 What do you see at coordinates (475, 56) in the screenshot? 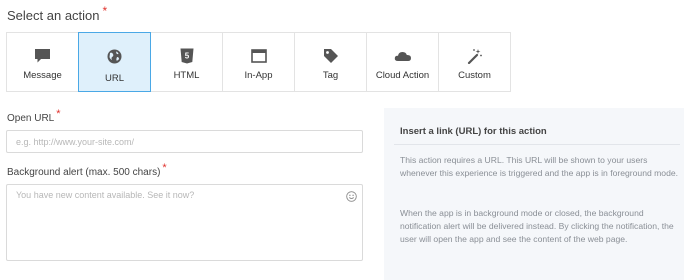
I see `magic-wand-icon` at bounding box center [475, 56].